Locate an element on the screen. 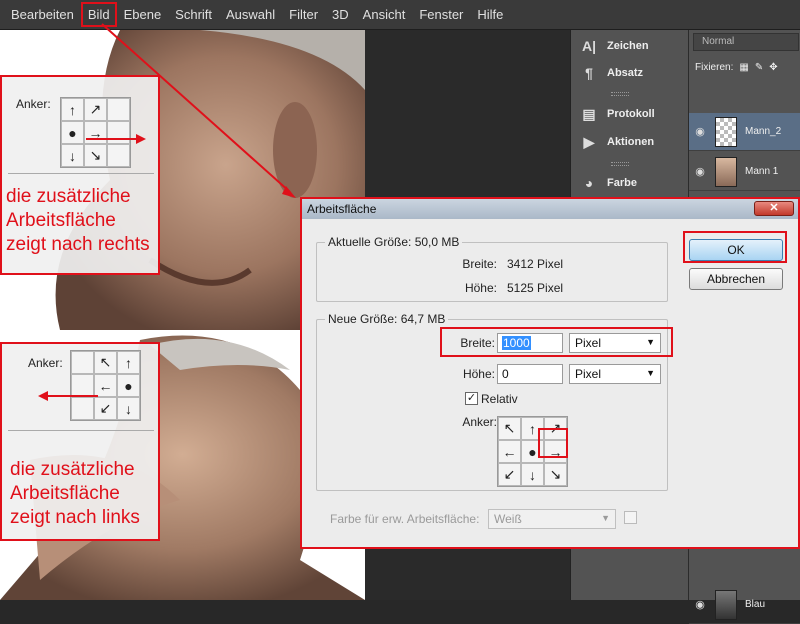 The height and width of the screenshot is (624, 800). ok-highlight-box is located at coordinates (735, 247).